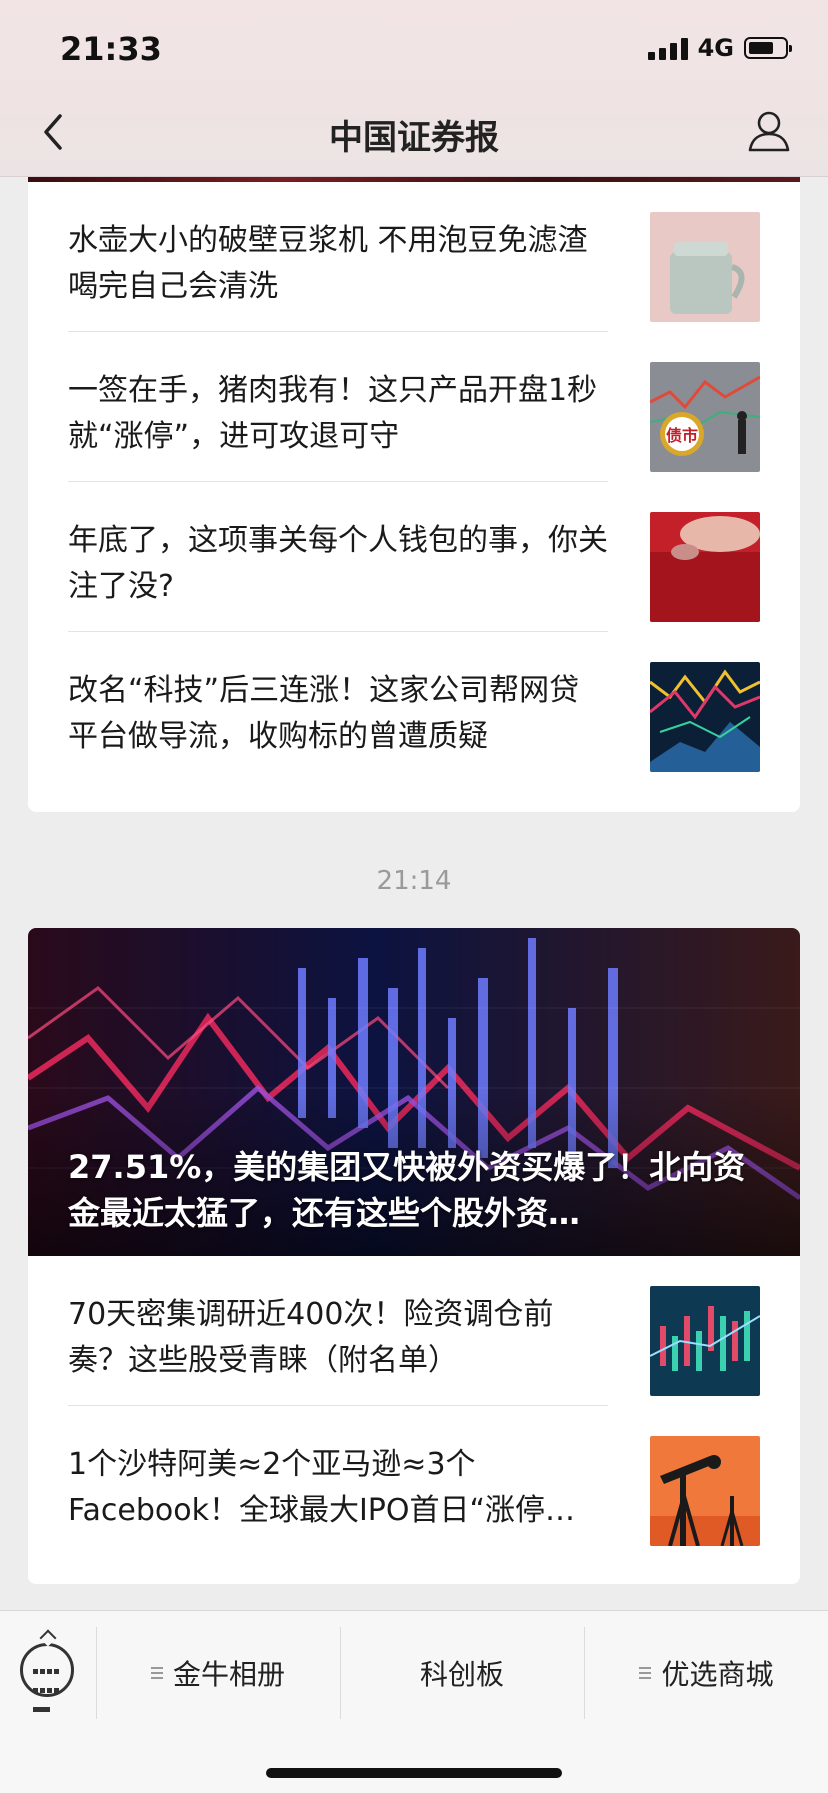 The image size is (828, 1793). I want to click on timestamp: 21:14, so click(414, 881).